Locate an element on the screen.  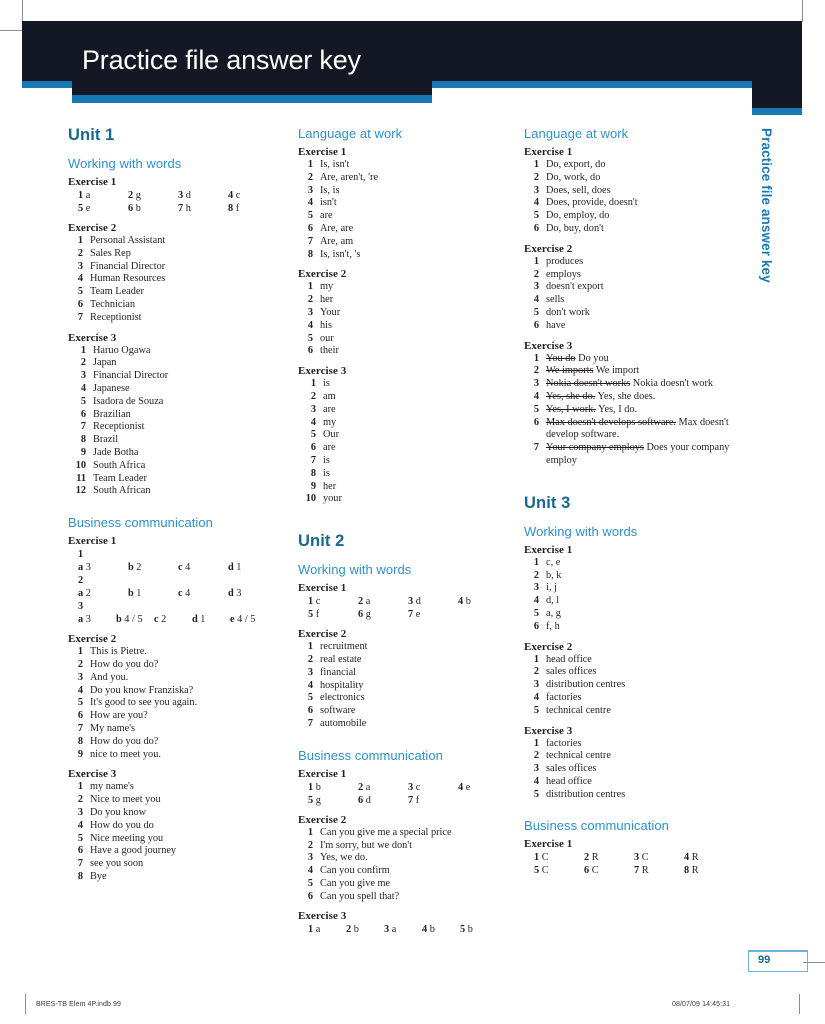
answer-item: 5 It's good to see you again. is located at coordinates (176, 703).